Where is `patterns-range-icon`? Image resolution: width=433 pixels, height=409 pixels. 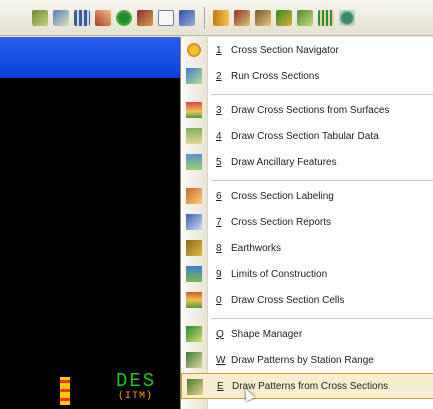
patterns-range-icon is located at coordinates (194, 360).